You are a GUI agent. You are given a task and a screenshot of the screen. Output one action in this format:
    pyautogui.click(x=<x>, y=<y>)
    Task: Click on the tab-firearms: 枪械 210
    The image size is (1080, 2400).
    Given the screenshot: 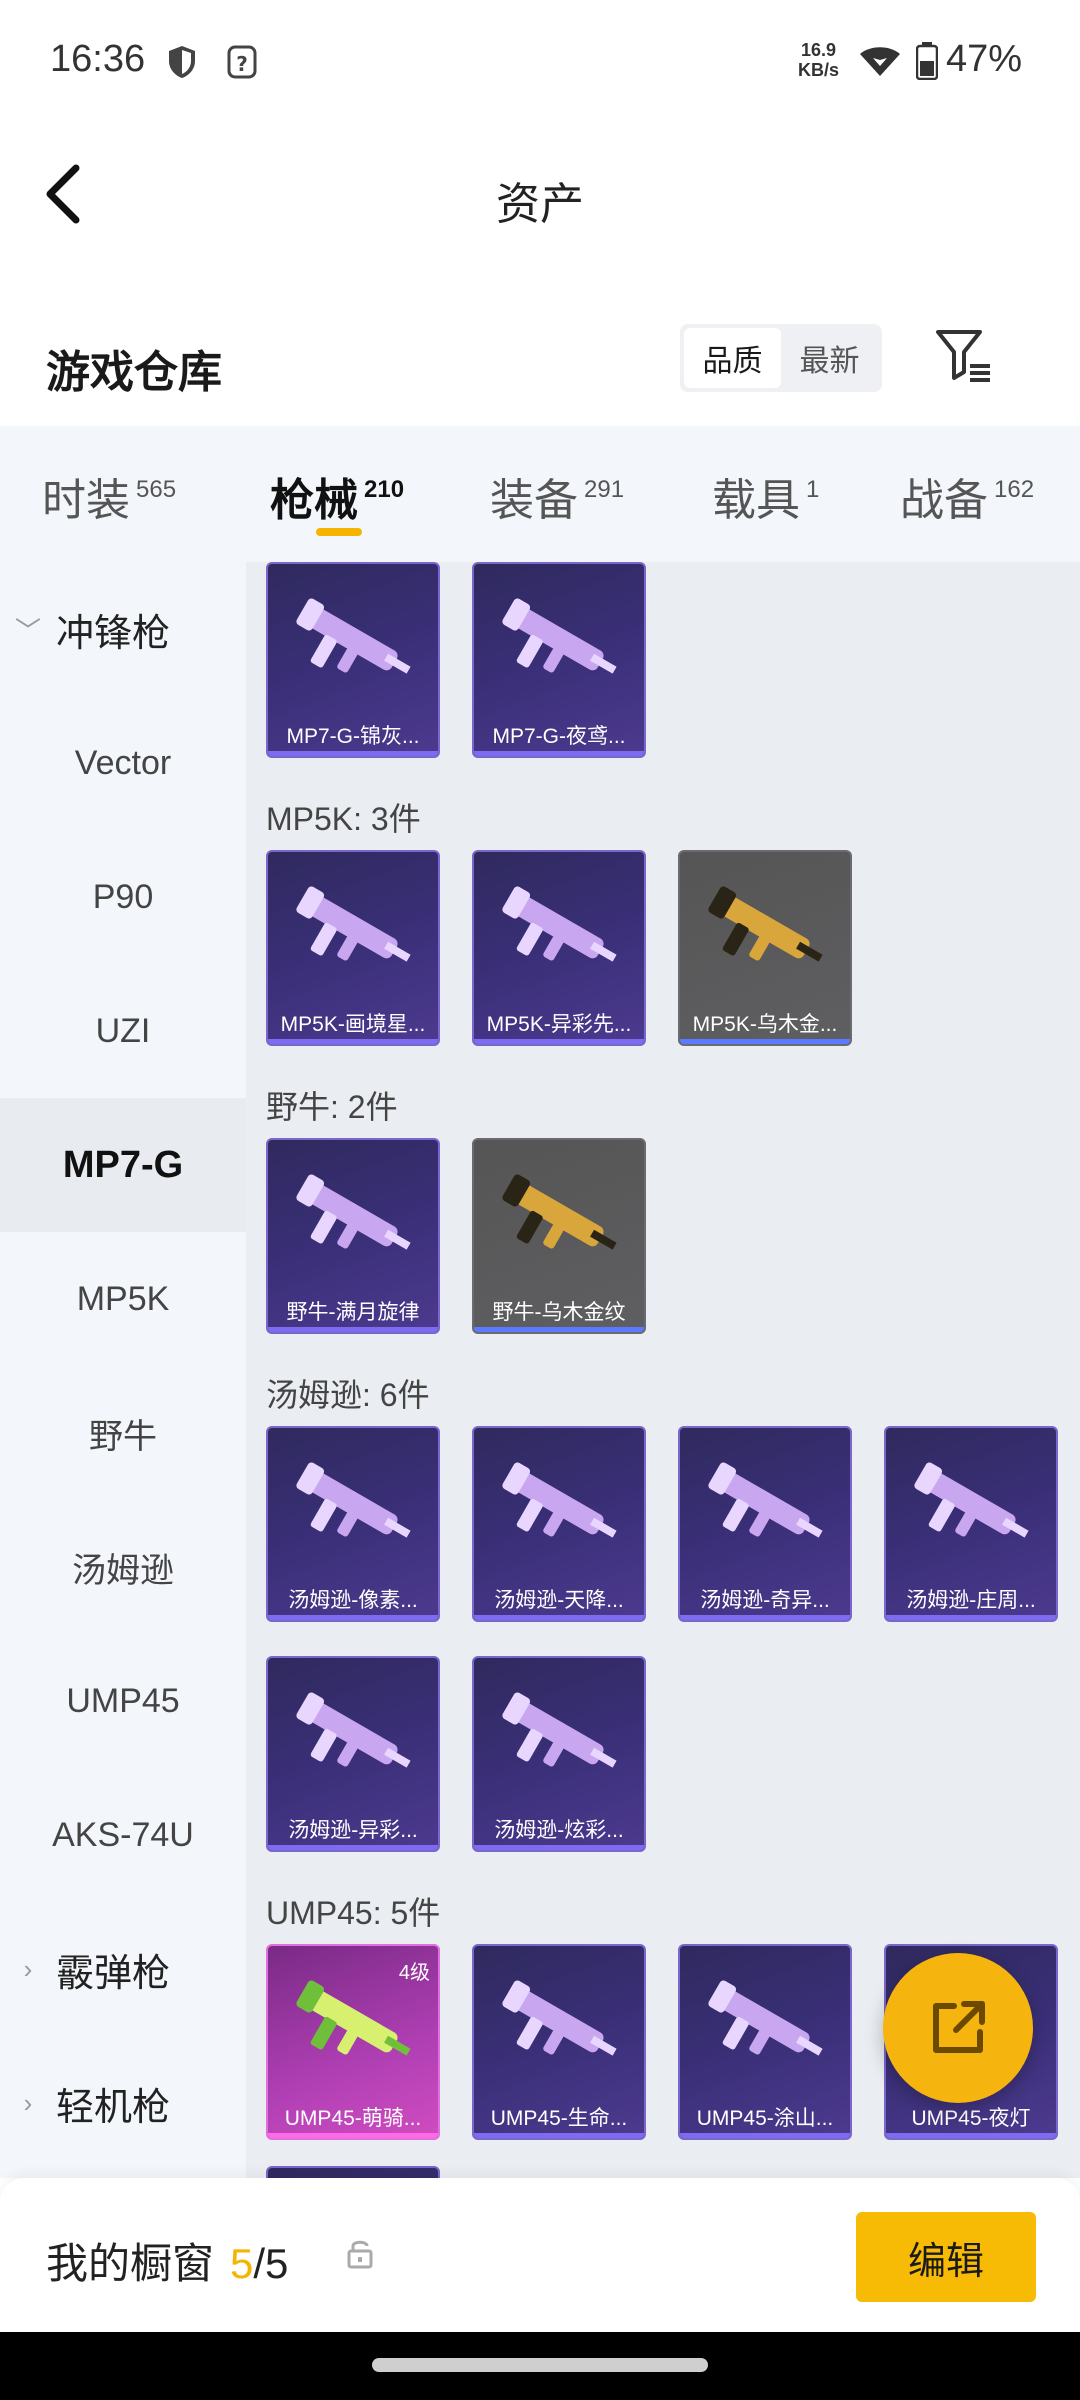 What is the action you would take?
    pyautogui.click(x=337, y=496)
    